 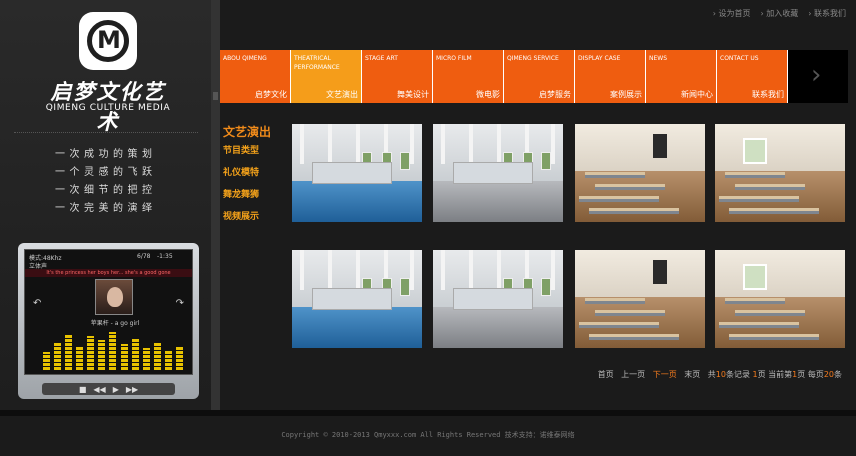 What do you see at coordinates (633, 374) in the screenshot?
I see `page-prev-link: 上一页` at bounding box center [633, 374].